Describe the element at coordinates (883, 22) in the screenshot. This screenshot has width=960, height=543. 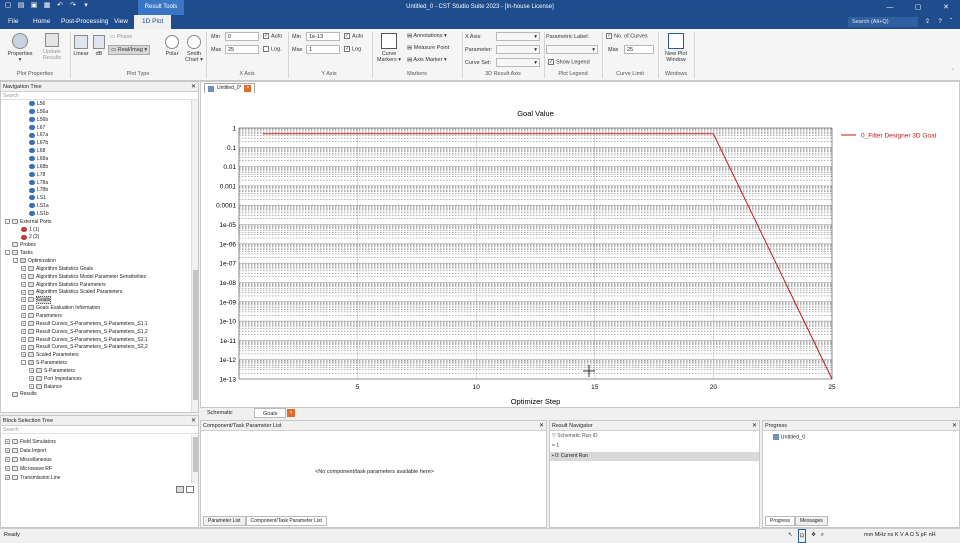
I see `search-box: Search (Alt+Q)` at that location.